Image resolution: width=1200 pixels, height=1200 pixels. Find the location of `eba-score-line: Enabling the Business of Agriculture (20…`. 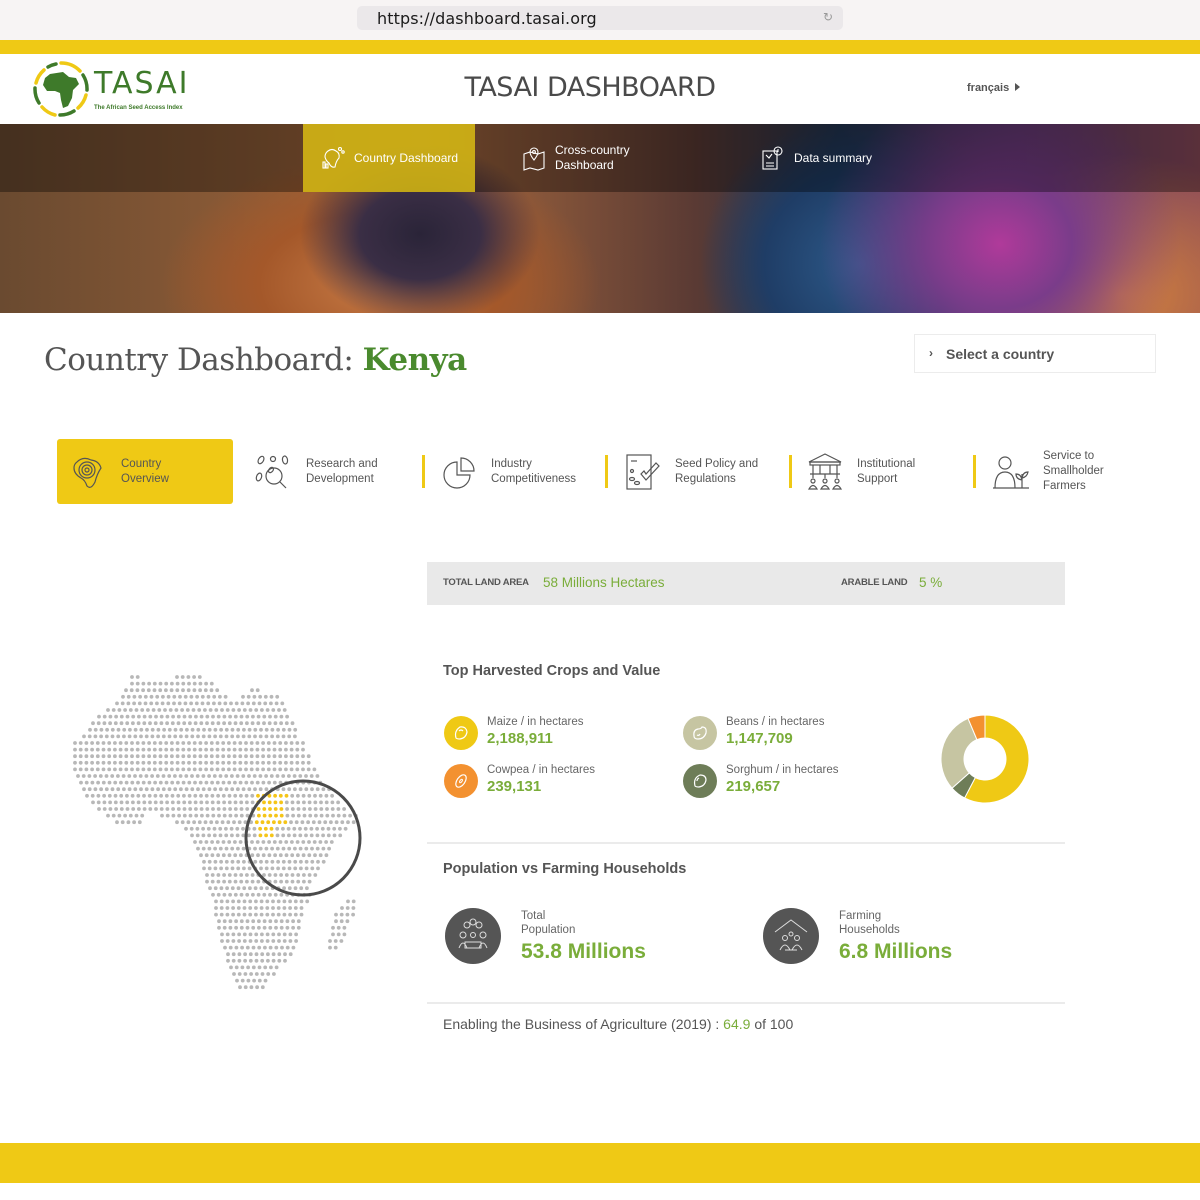

eba-score-line: Enabling the Business of Agriculture (20… is located at coordinates (618, 1024).